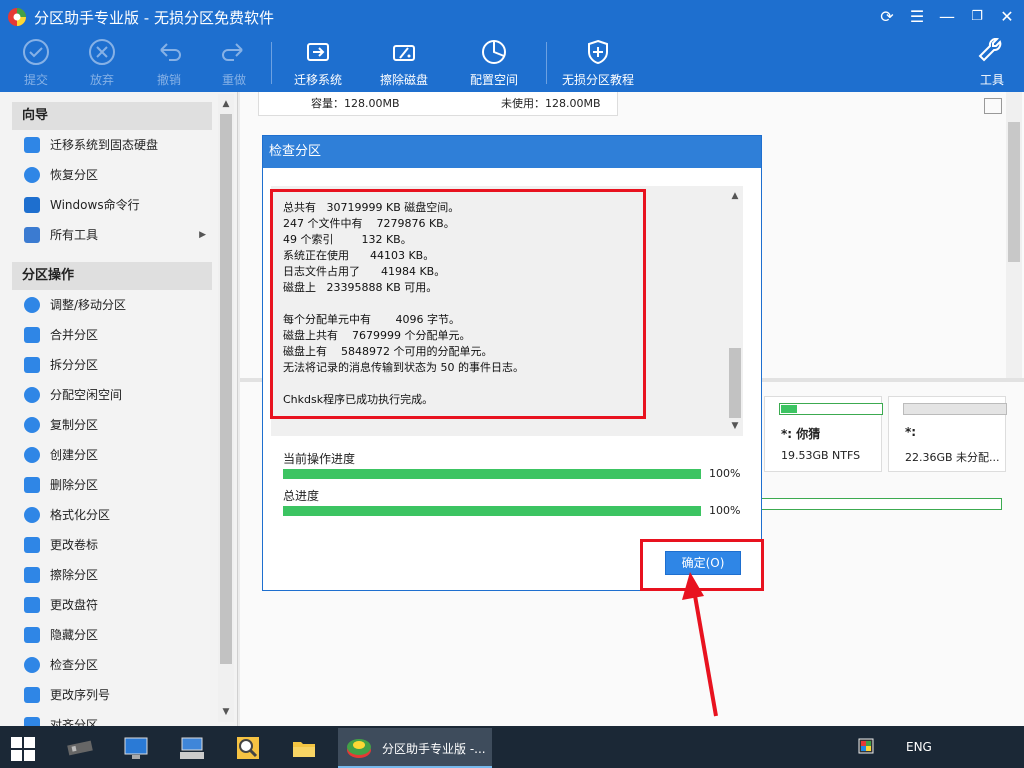 The image size is (1024, 768). What do you see at coordinates (112, 116) in the screenshot?
I see `sidebar-section-wizard: 向导` at bounding box center [112, 116].